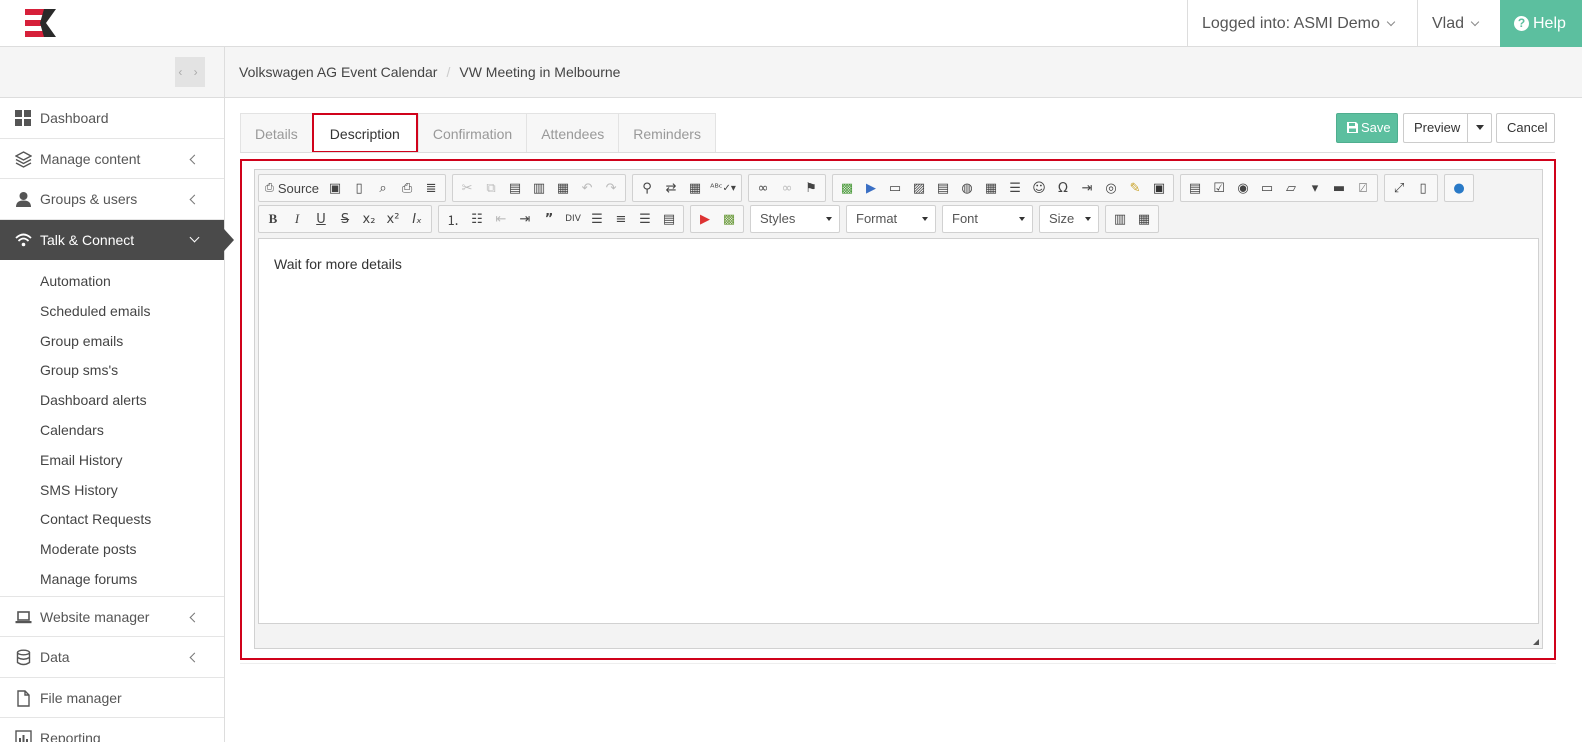 The height and width of the screenshot is (742, 1582). I want to click on smiley-icon: ☺, so click(1039, 188).